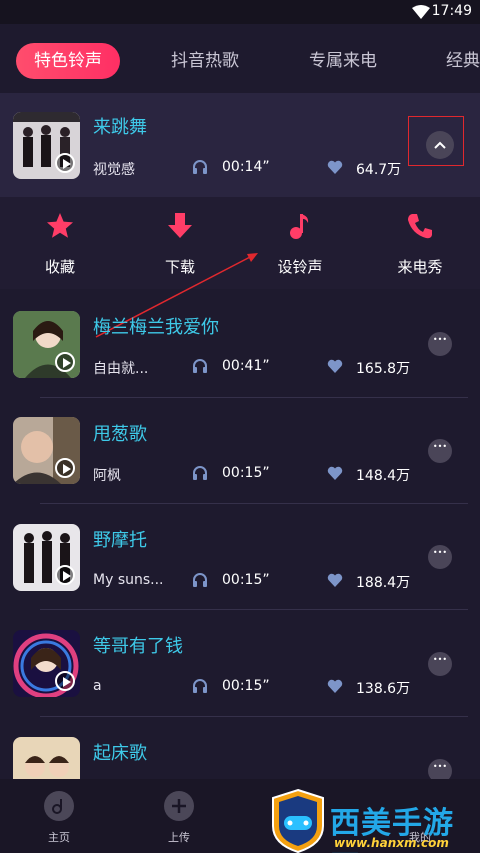  What do you see at coordinates (156, 327) in the screenshot?
I see `song-title: 梅兰梅兰我爱你` at bounding box center [156, 327].